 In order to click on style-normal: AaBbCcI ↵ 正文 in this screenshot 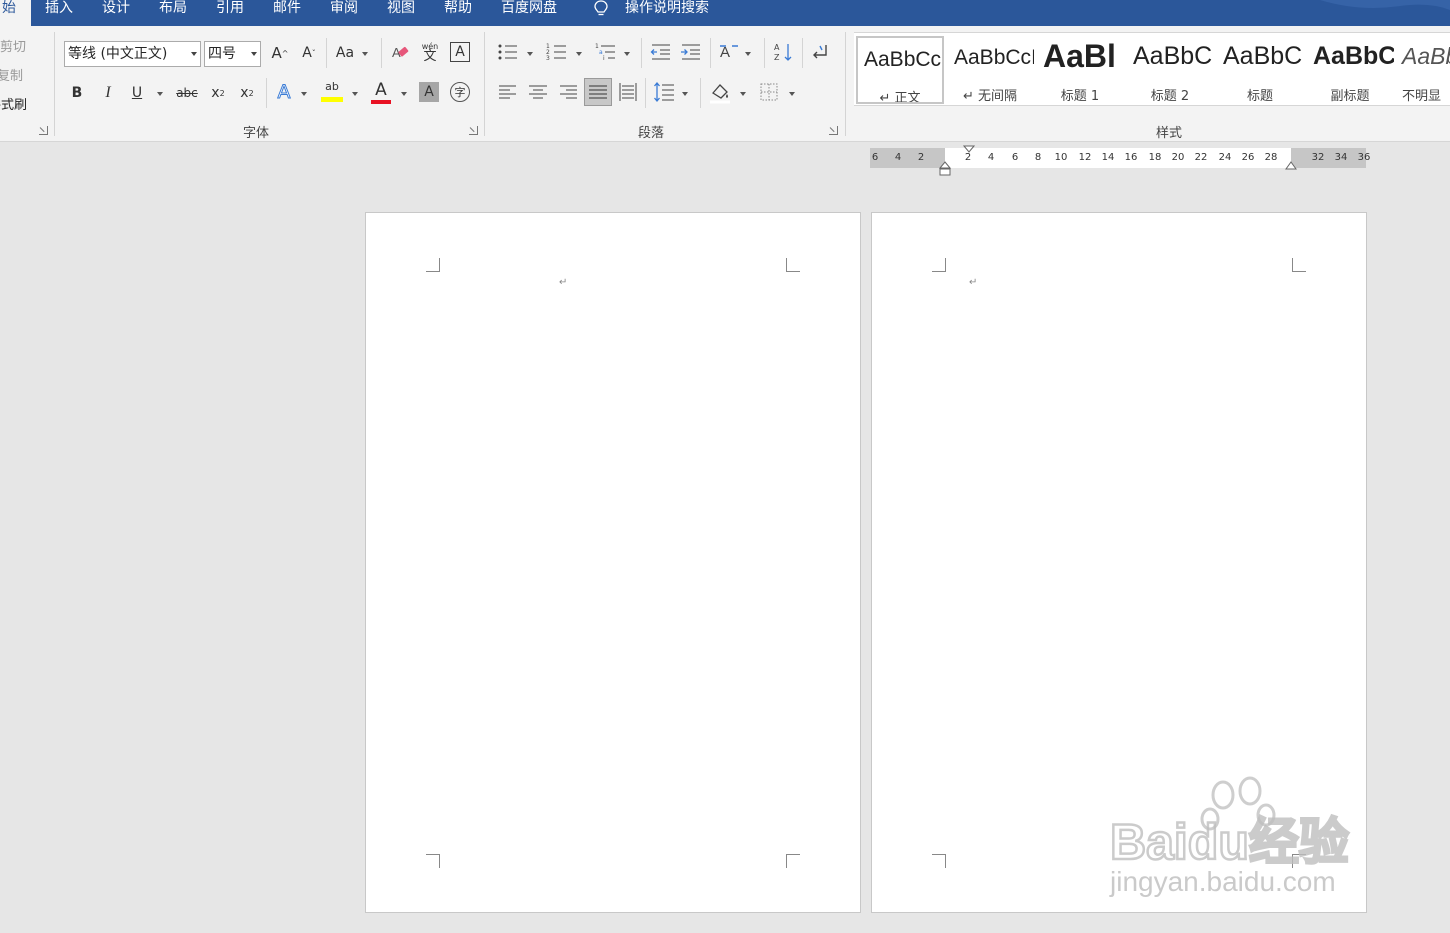, I will do `click(900, 70)`.